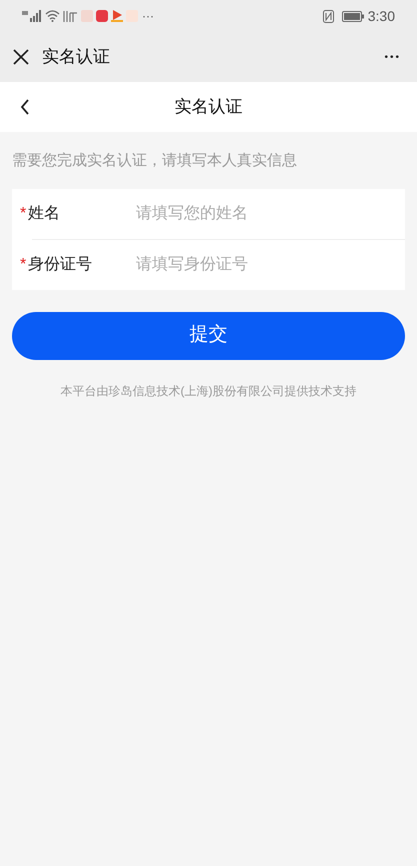  I want to click on input-field: 请填写您的姓名, so click(266, 214).